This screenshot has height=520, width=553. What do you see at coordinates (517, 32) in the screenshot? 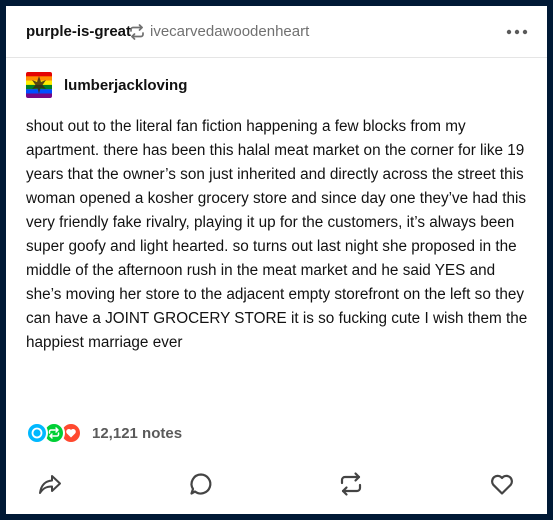
I see `more-icon` at bounding box center [517, 32].